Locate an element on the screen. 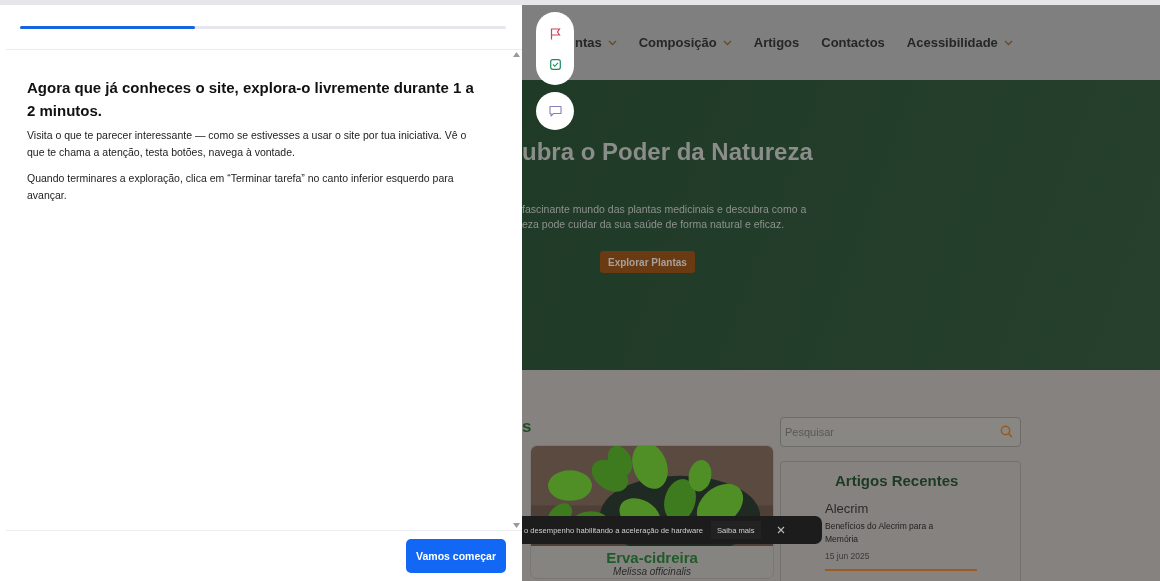  article-category: Alecrim is located at coordinates (847, 508).